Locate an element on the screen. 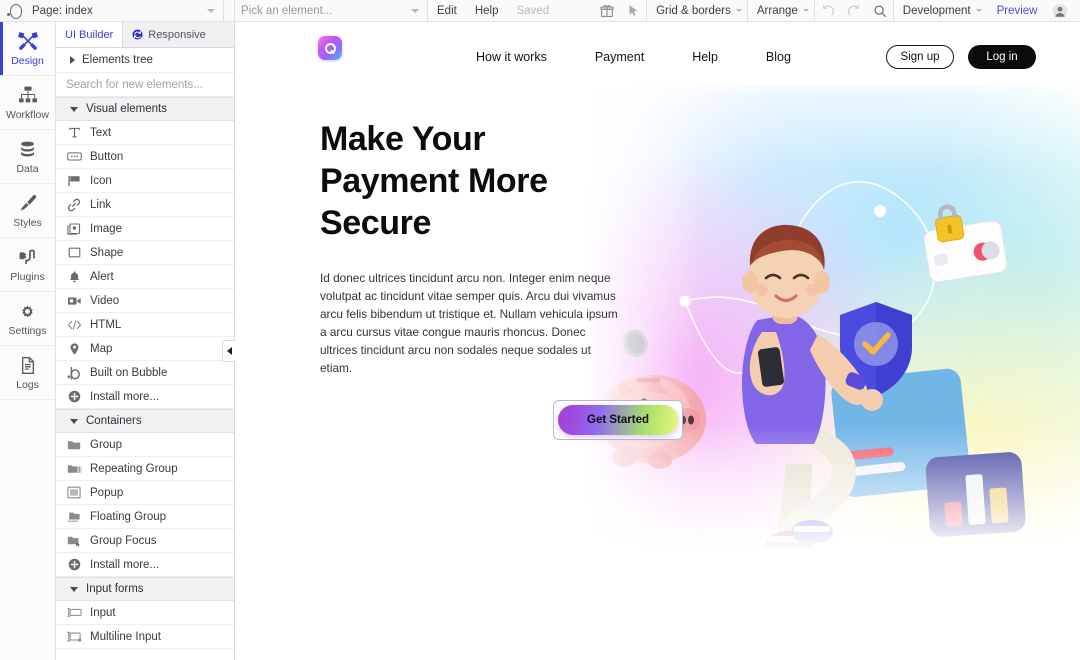 The height and width of the screenshot is (660, 1080). sidebar-item-label: Styles is located at coordinates (27, 223).